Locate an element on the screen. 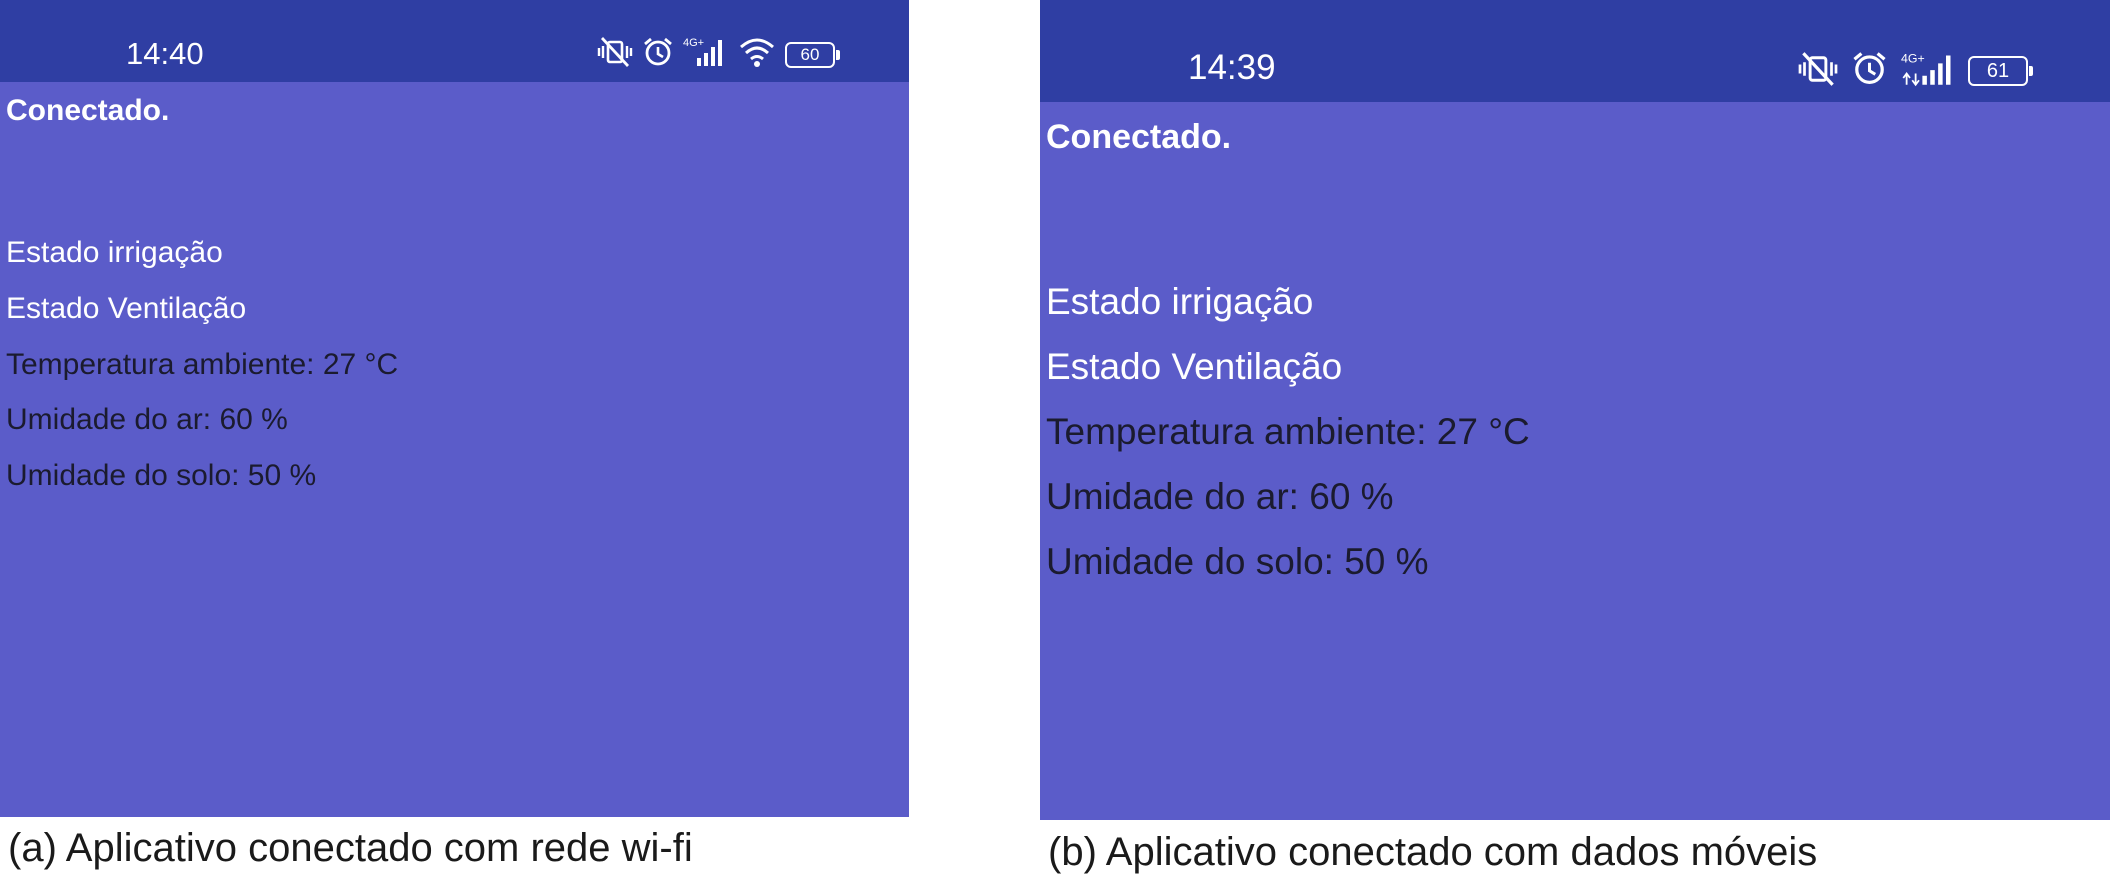 The image size is (2110, 885). status-time: 14:39 is located at coordinates (1232, 67).